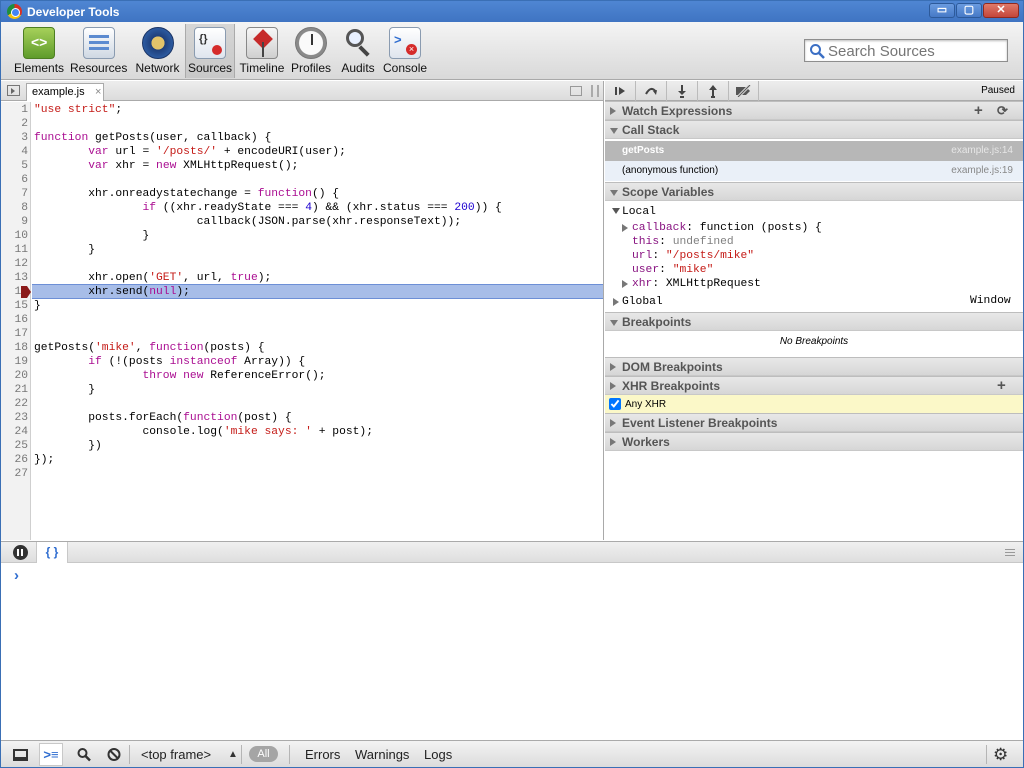  I want to click on line-number: 18, so click(14, 348).